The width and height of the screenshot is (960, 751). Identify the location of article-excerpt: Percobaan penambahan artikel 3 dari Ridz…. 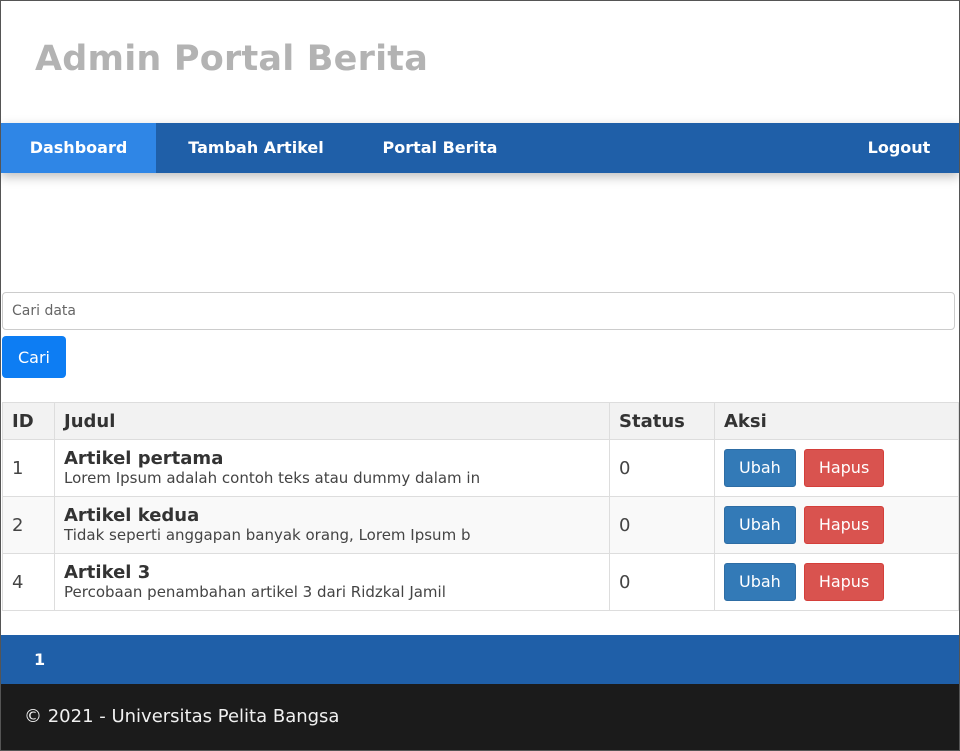
(255, 592).